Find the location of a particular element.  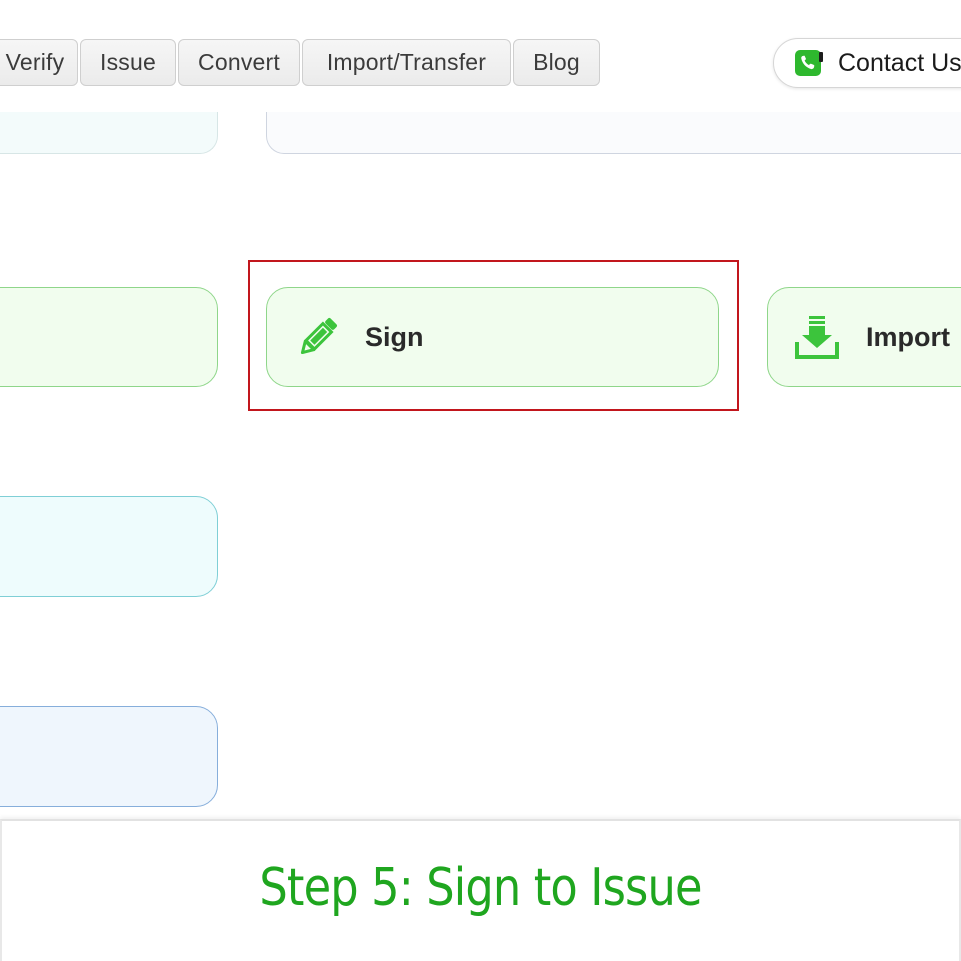

nav-convert-button: Convert is located at coordinates (239, 62).